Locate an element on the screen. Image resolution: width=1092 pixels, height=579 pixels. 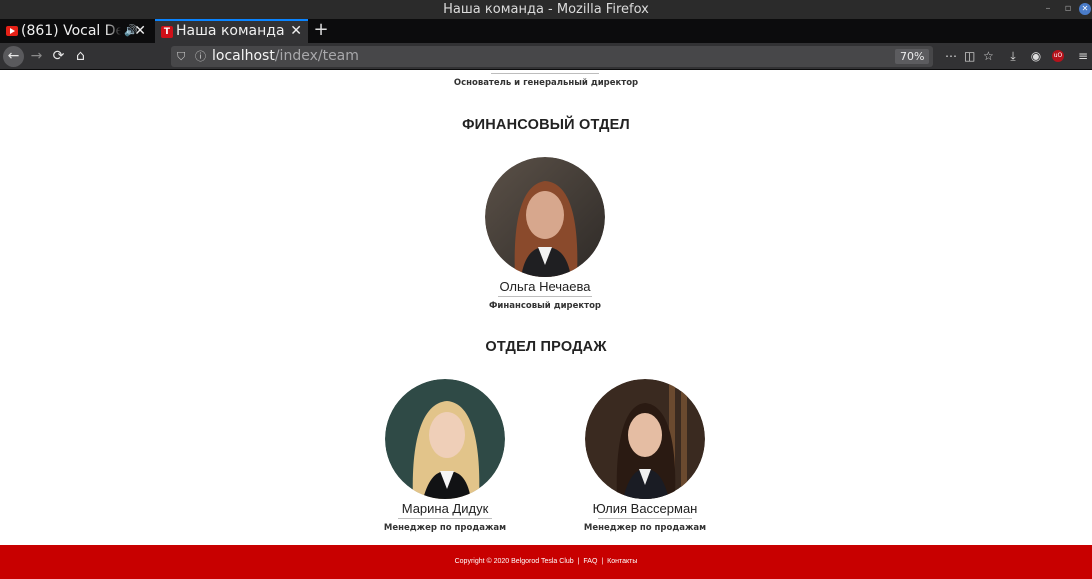
team-member-card: Юлия Вассерман Менеджер по продажам is located at coordinates (645, 456).